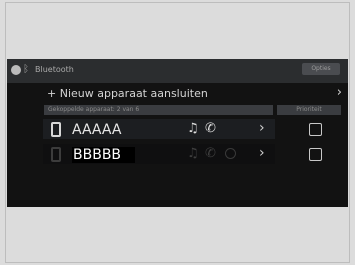  I want to click on options-button: Opties, so click(321, 69).